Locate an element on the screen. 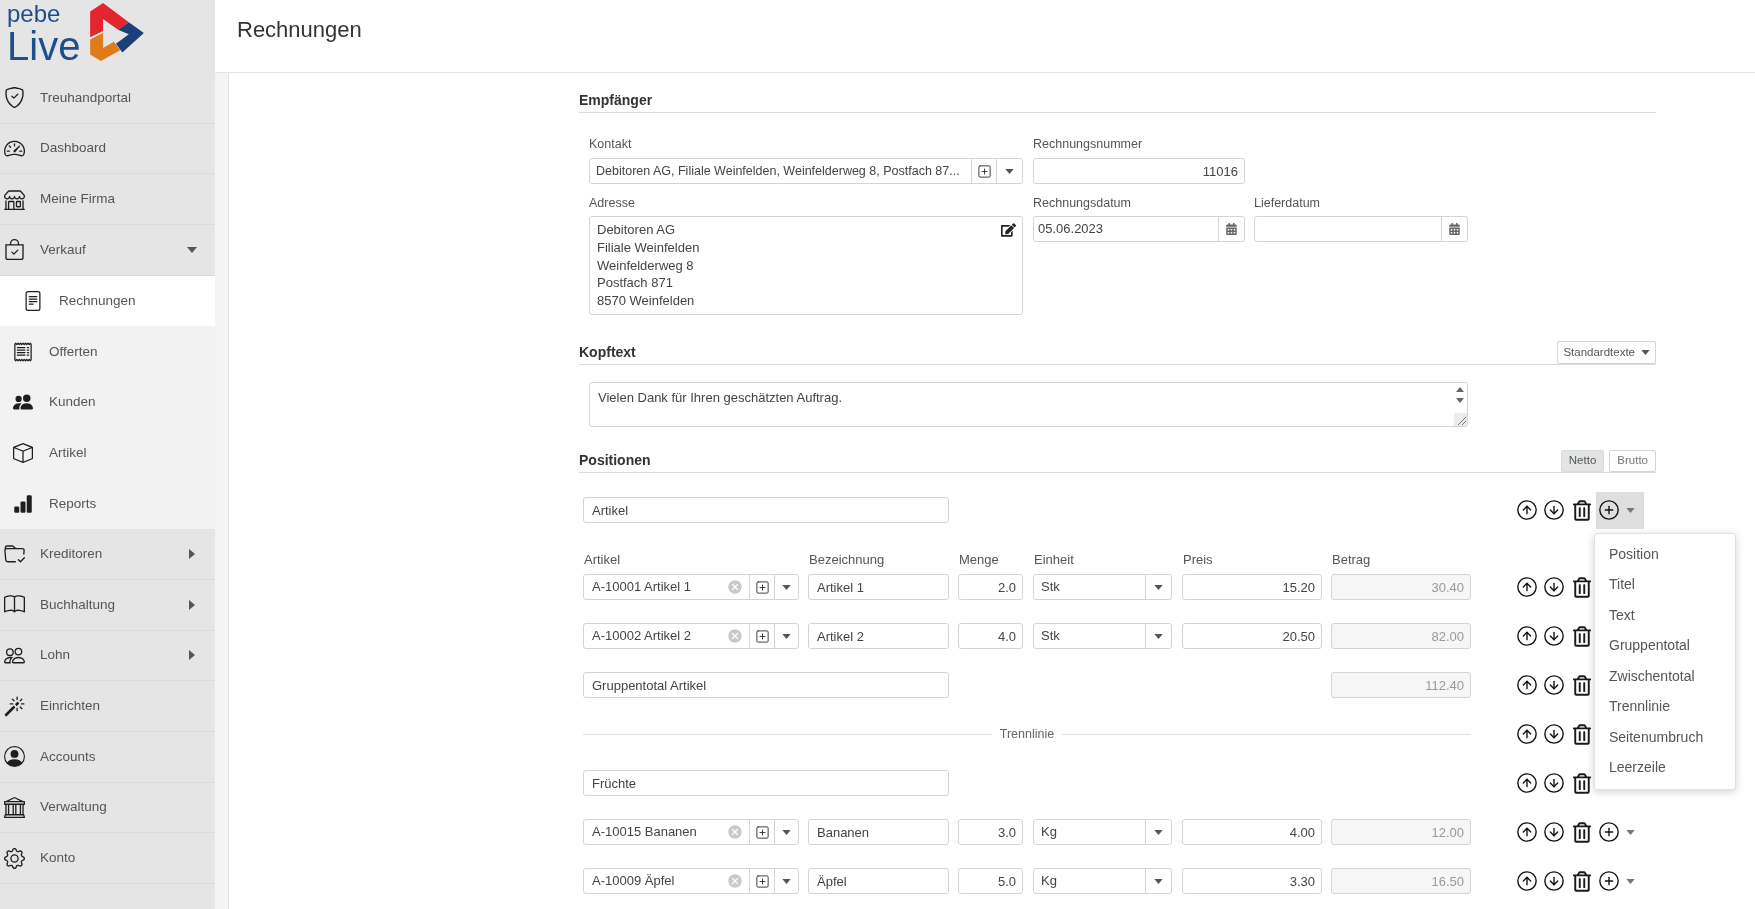  description-field: Bananen is located at coordinates (878, 832).